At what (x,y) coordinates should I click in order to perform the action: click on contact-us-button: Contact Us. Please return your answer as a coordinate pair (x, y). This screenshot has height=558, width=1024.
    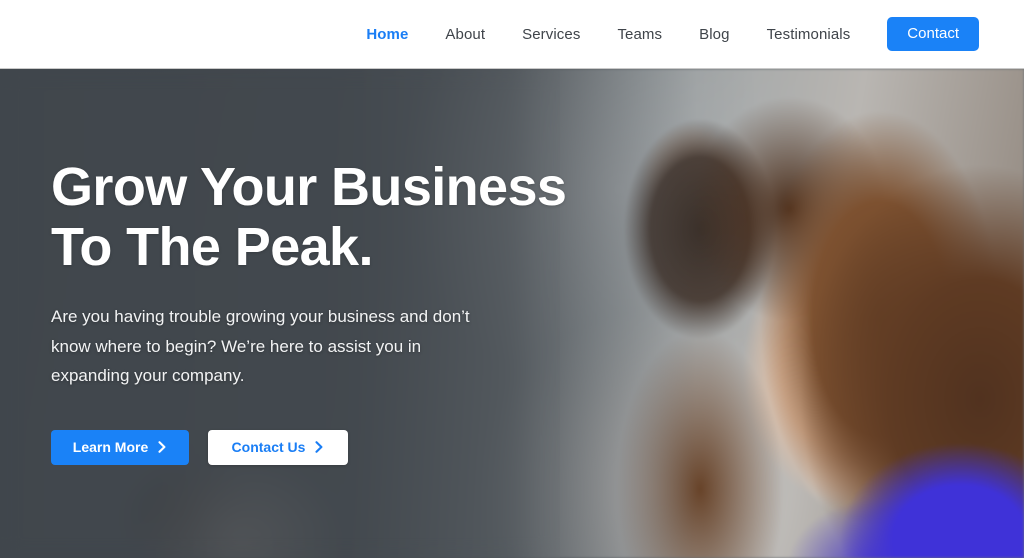
    Looking at the image, I should click on (278, 447).